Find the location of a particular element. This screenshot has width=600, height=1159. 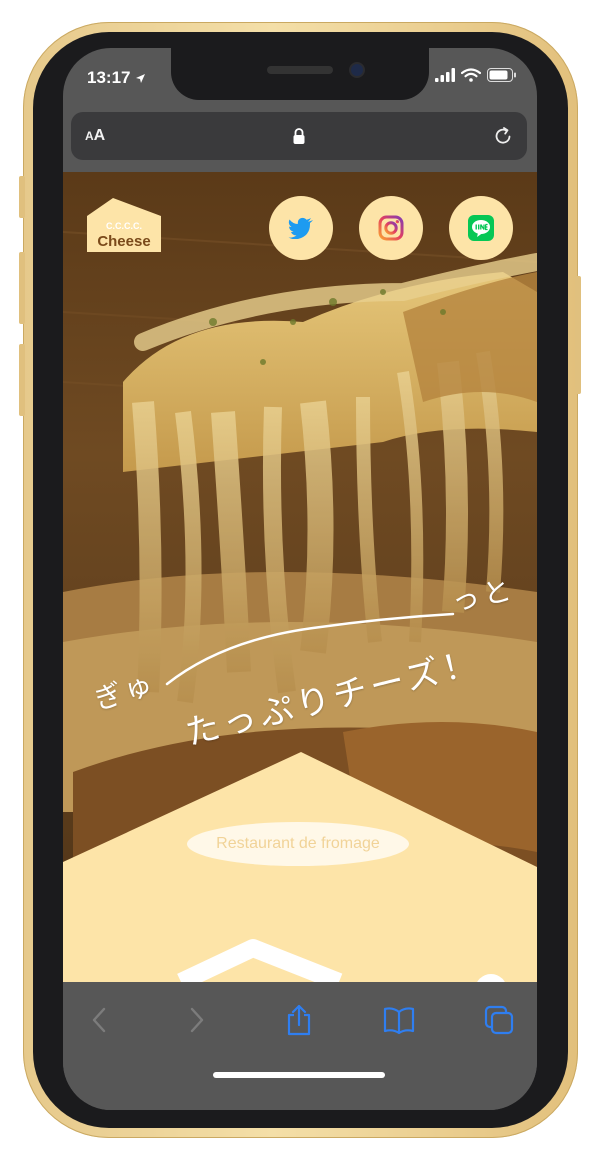

restaurant-label: Restaurant de fromage is located at coordinates (298, 844).